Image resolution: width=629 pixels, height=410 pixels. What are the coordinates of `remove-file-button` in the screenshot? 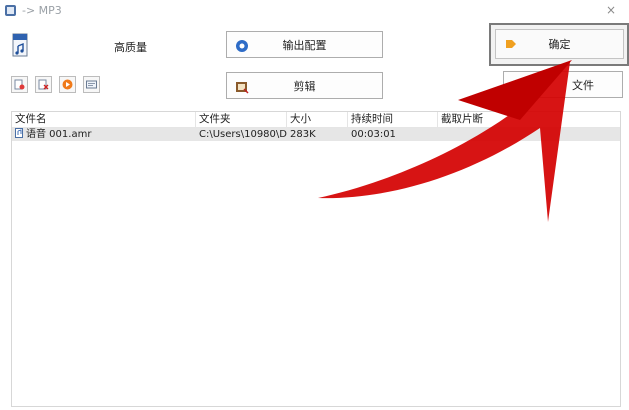 It's located at (43, 84).